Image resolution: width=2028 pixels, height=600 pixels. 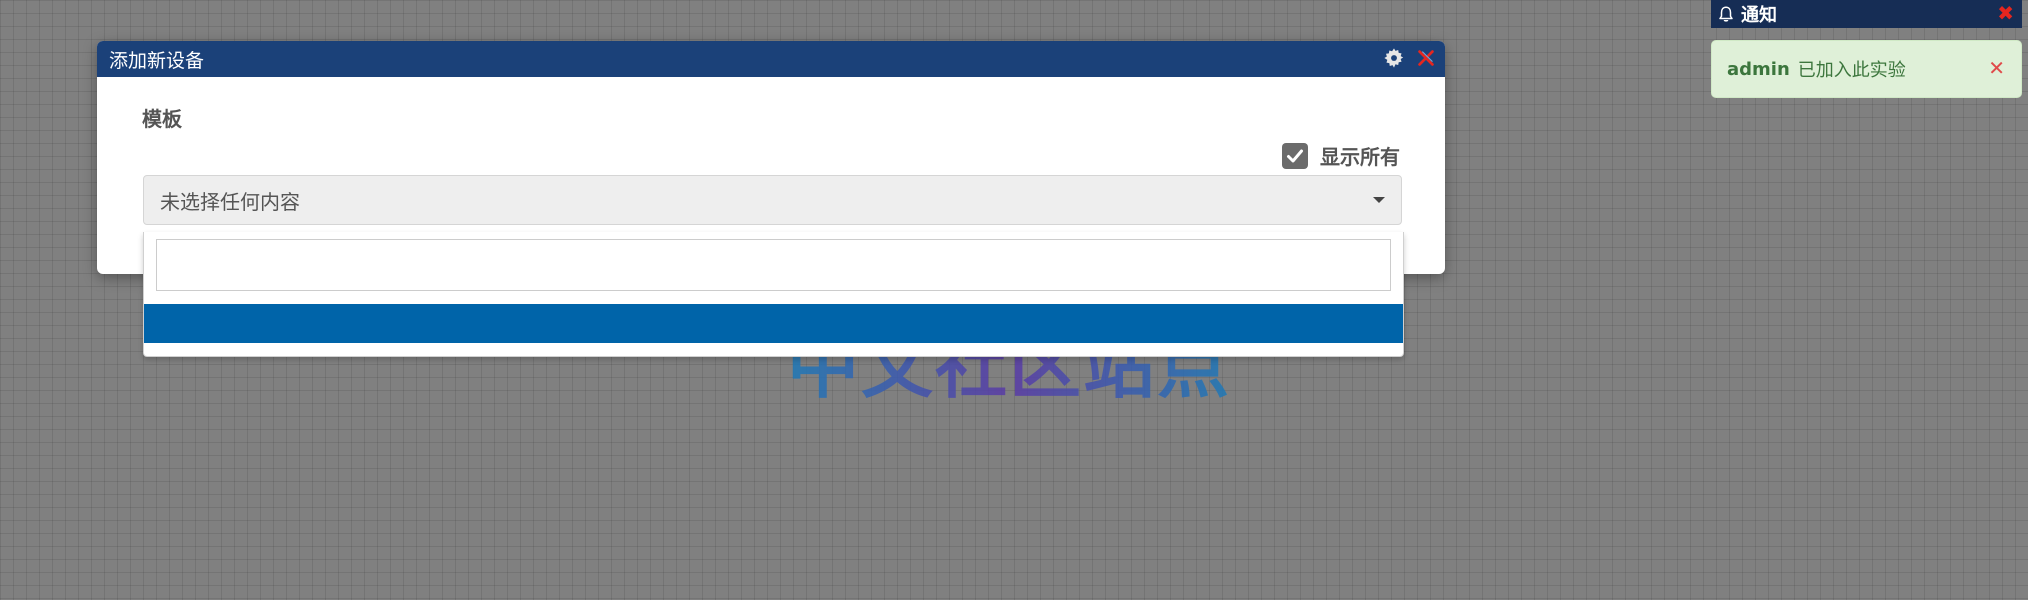 I want to click on template-label: 模板, so click(x=162, y=119).